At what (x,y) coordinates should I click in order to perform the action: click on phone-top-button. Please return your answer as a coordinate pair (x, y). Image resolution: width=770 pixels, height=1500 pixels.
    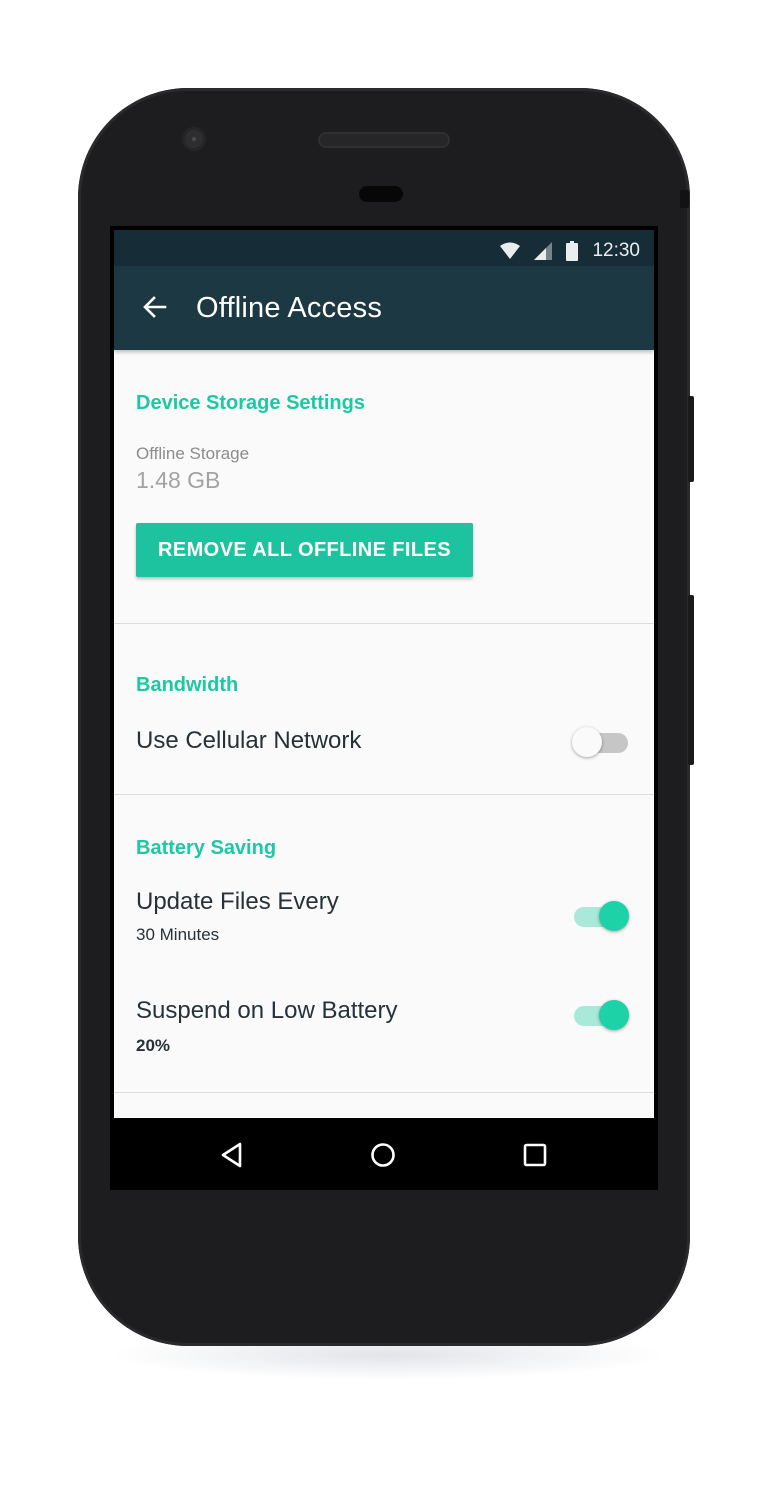
    Looking at the image, I should click on (684, 199).